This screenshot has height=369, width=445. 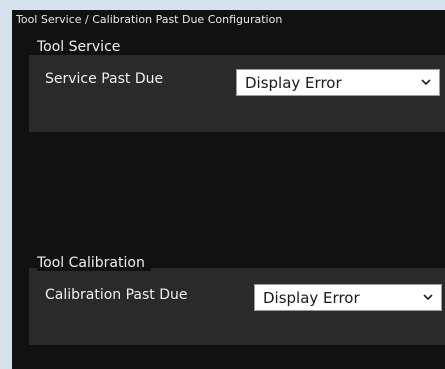 I want to click on calibration-past-due-select: Display Error, so click(x=348, y=297).